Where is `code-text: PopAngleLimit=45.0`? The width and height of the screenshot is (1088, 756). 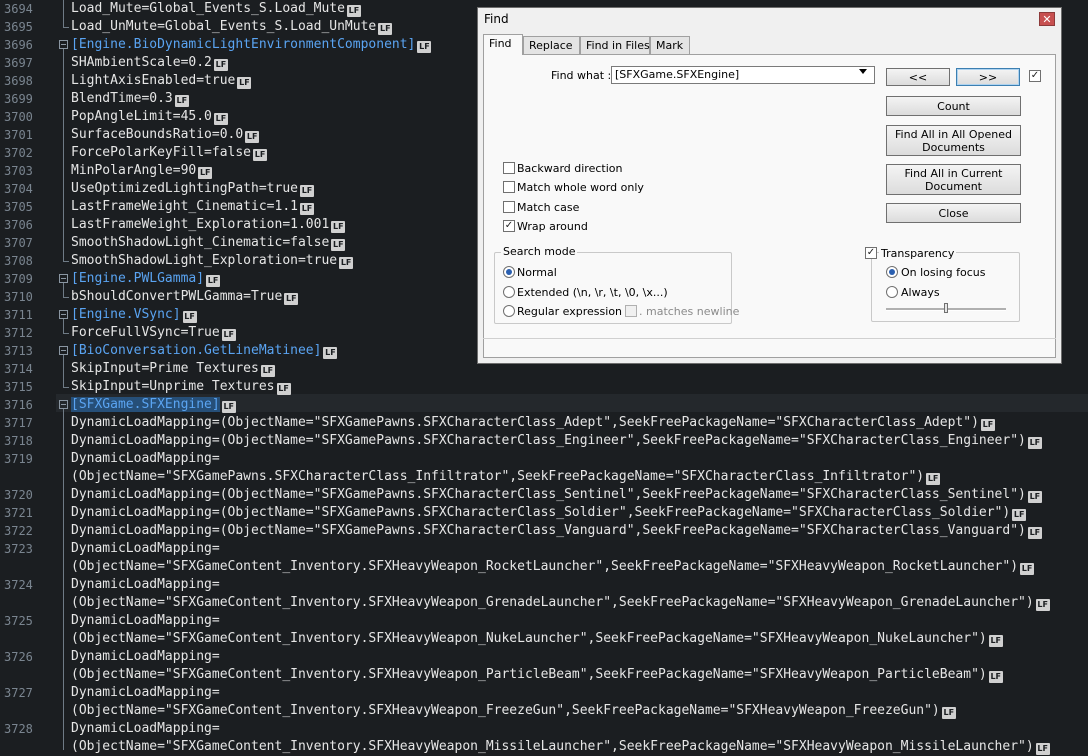
code-text: PopAngleLimit=45.0 is located at coordinates (141, 116).